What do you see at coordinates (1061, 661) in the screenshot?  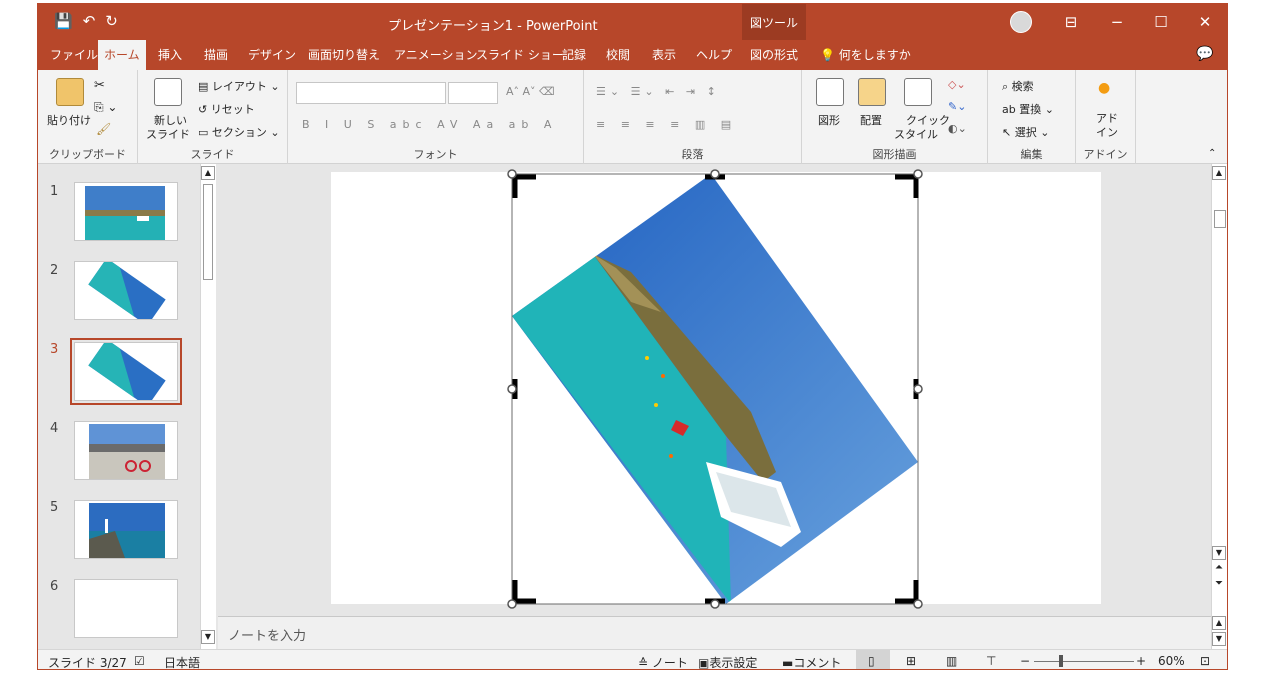 I see `zoom-slider-thumb` at bounding box center [1061, 661].